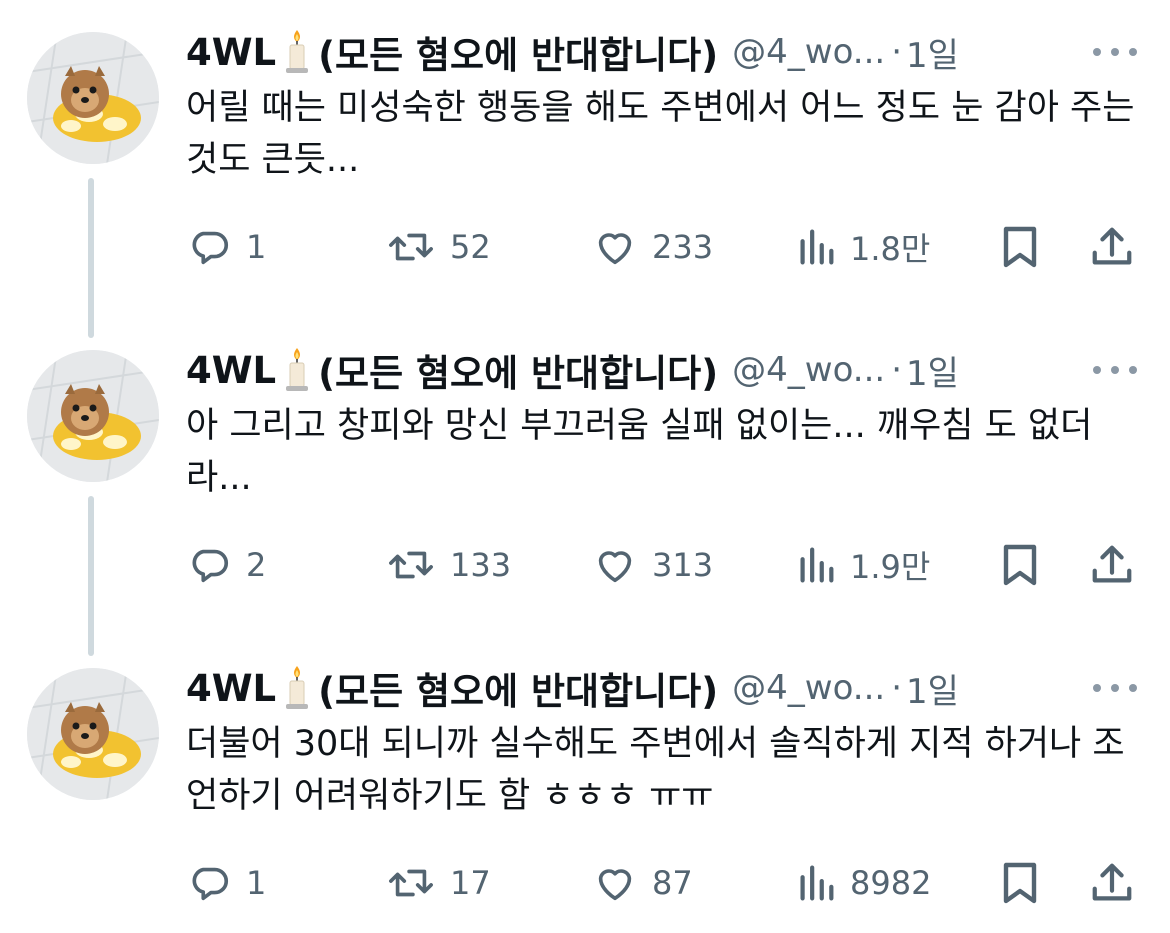 The height and width of the screenshot is (933, 1170). What do you see at coordinates (672, 883) in the screenshot?
I see `like-count: 87` at bounding box center [672, 883].